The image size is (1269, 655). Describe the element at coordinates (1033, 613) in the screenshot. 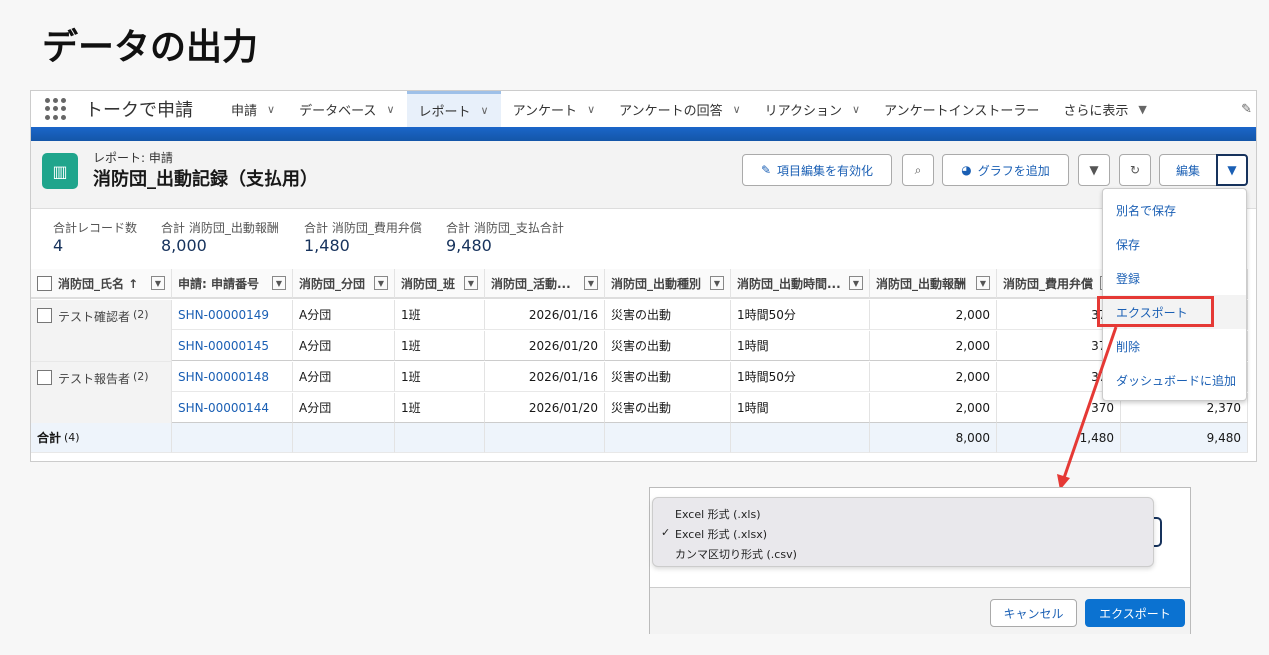

I see `cancel-button: キャンセル` at that location.